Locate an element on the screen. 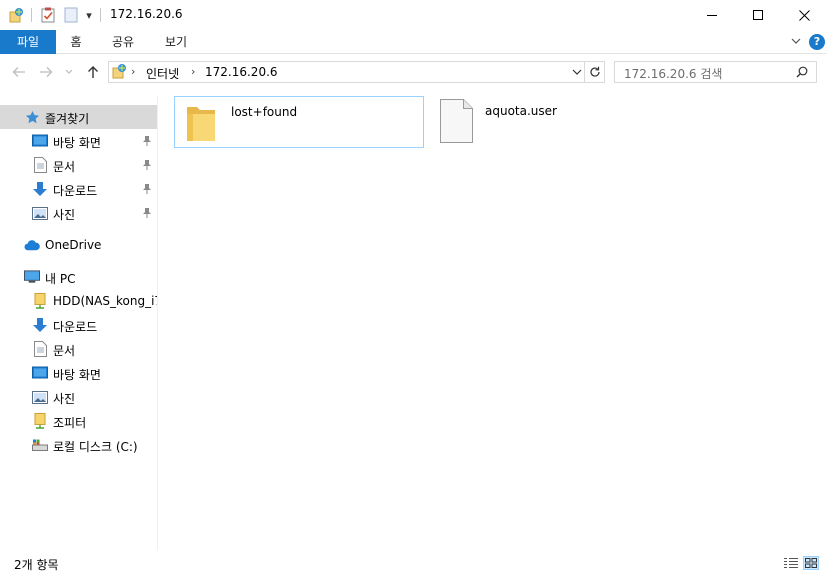 The height and width of the screenshot is (576, 827). close-icon is located at coordinates (804, 15).